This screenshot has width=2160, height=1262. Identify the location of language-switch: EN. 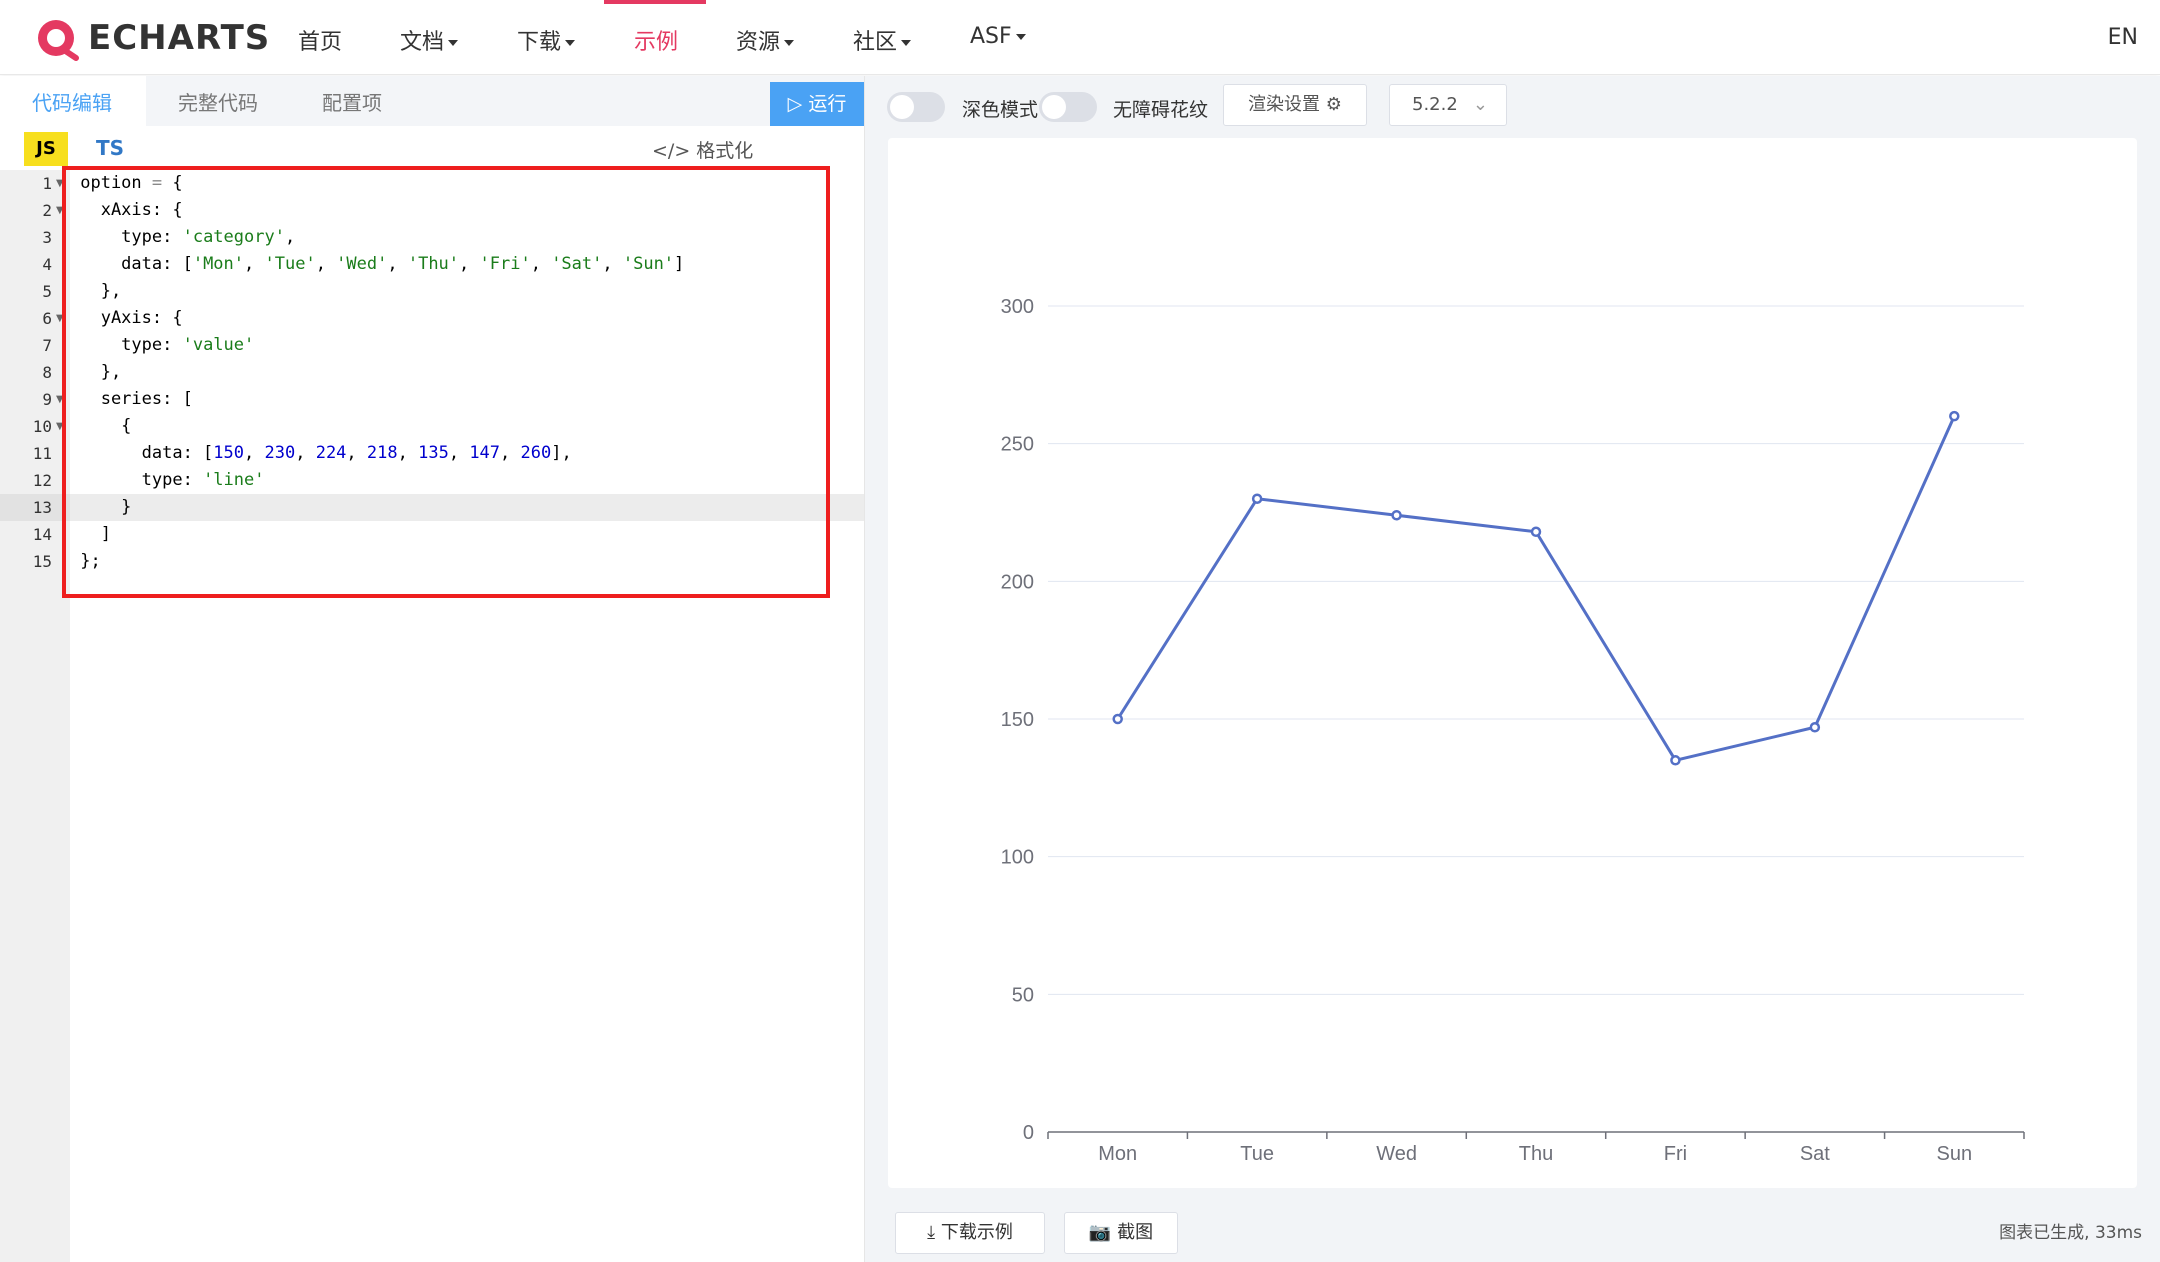
(2123, 37).